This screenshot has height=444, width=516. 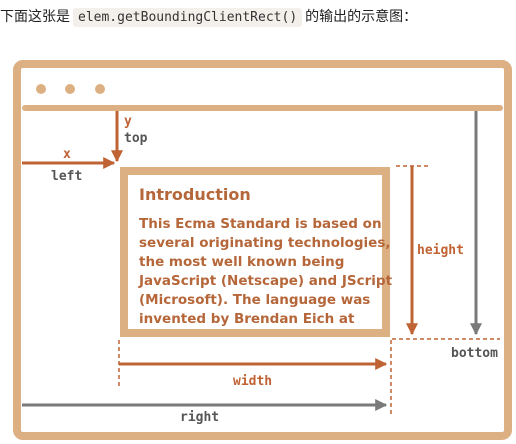 What do you see at coordinates (265, 243) in the screenshot?
I see `element-body-line: several originating technologies,` at bounding box center [265, 243].